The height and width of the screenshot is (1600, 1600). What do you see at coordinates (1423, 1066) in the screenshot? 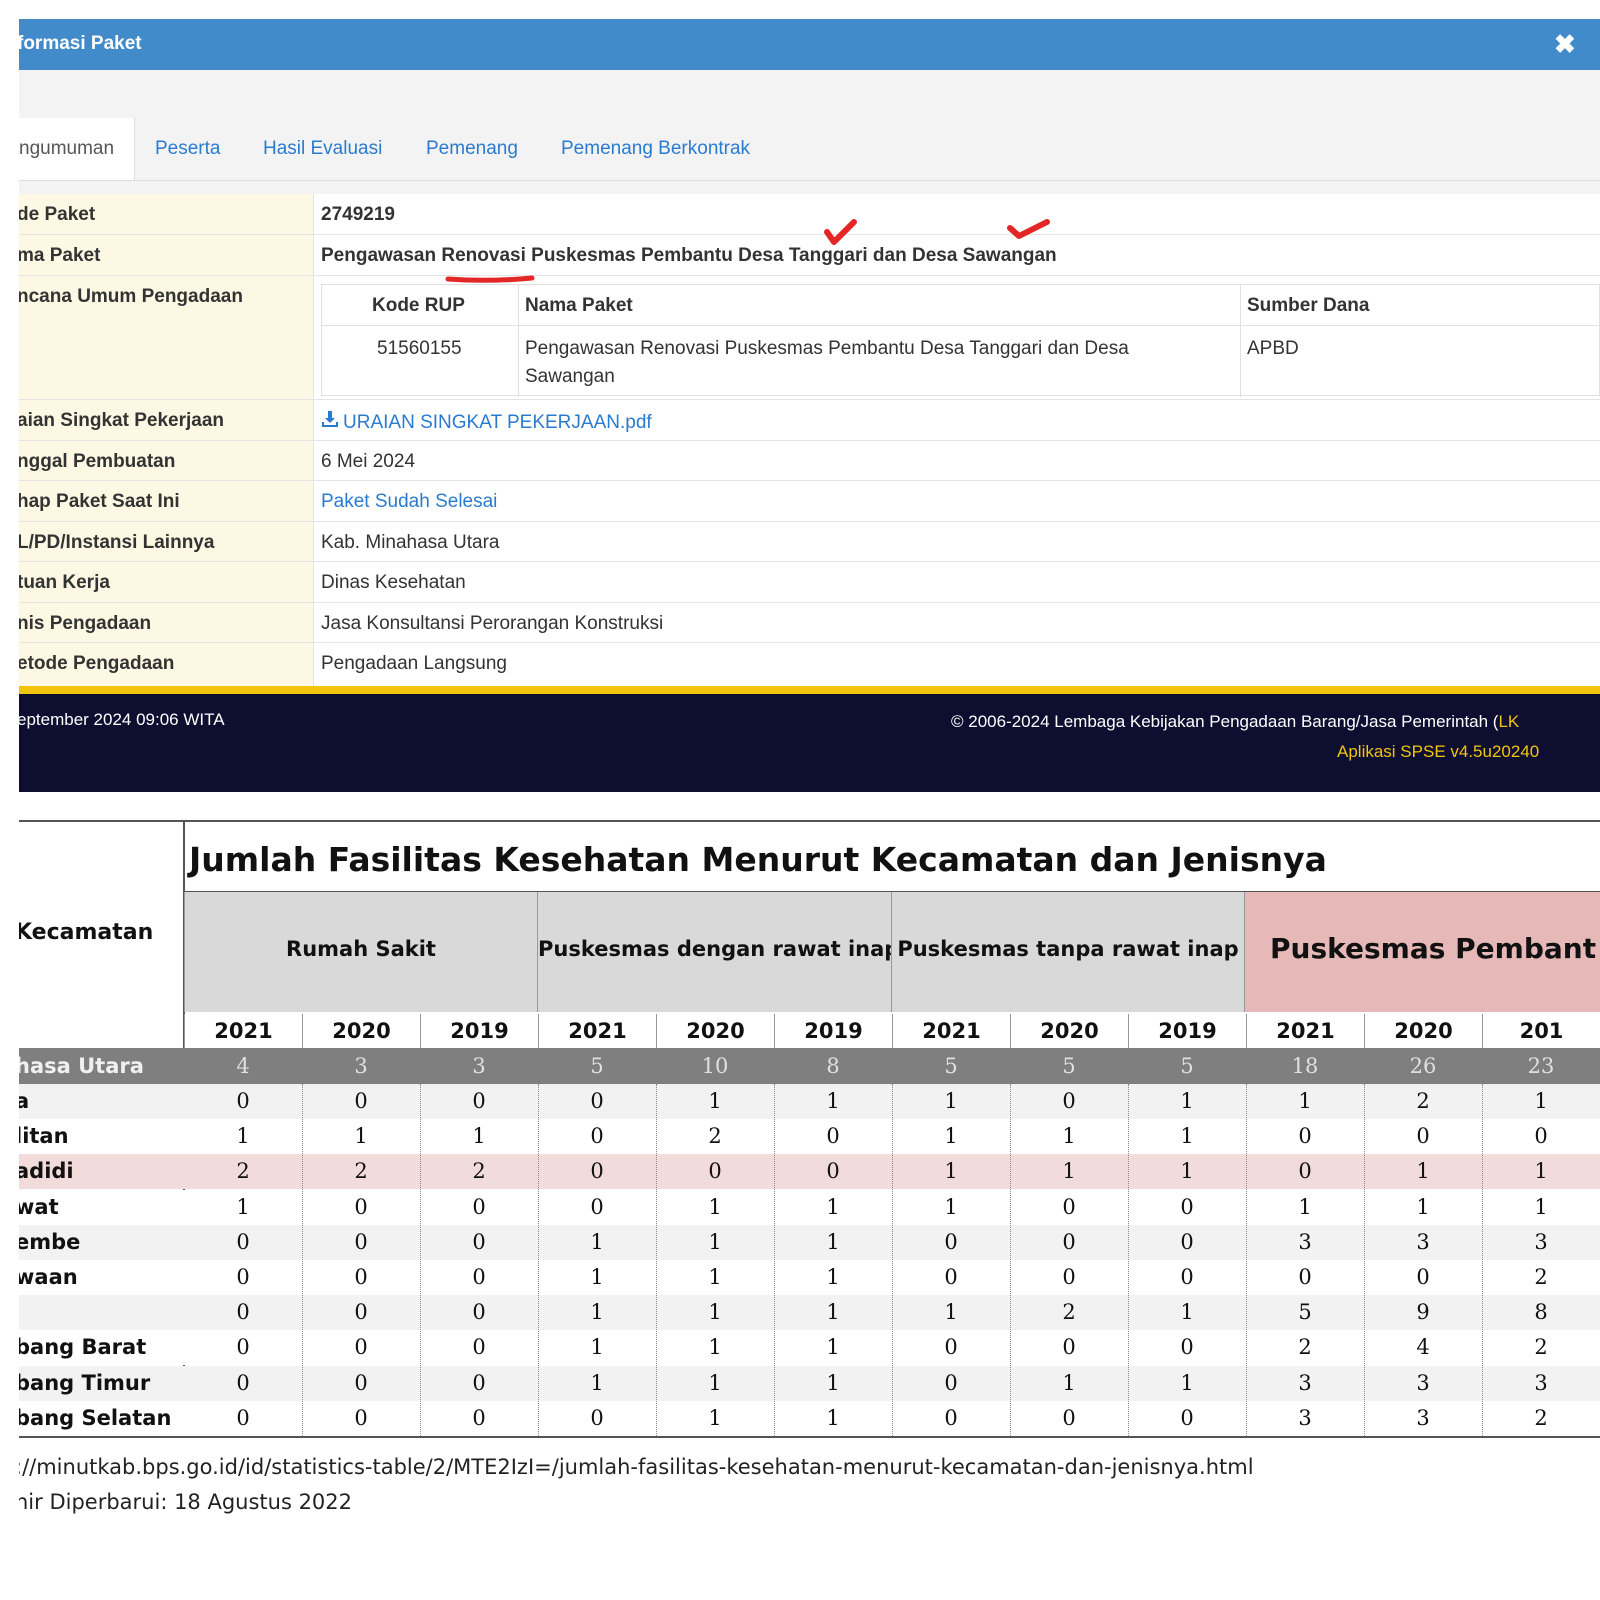
I see `total-cell: 26` at bounding box center [1423, 1066].